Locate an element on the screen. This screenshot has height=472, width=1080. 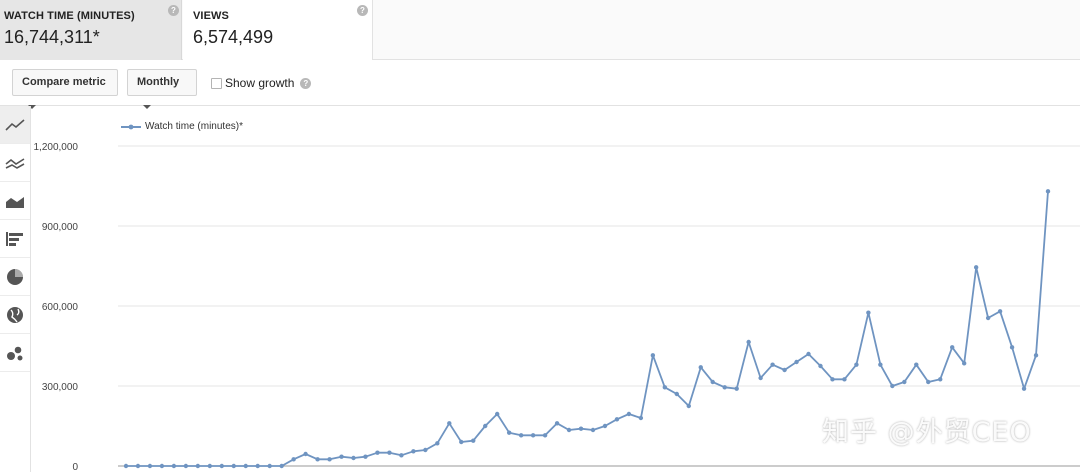
area-chart-button is located at coordinates (15, 201).